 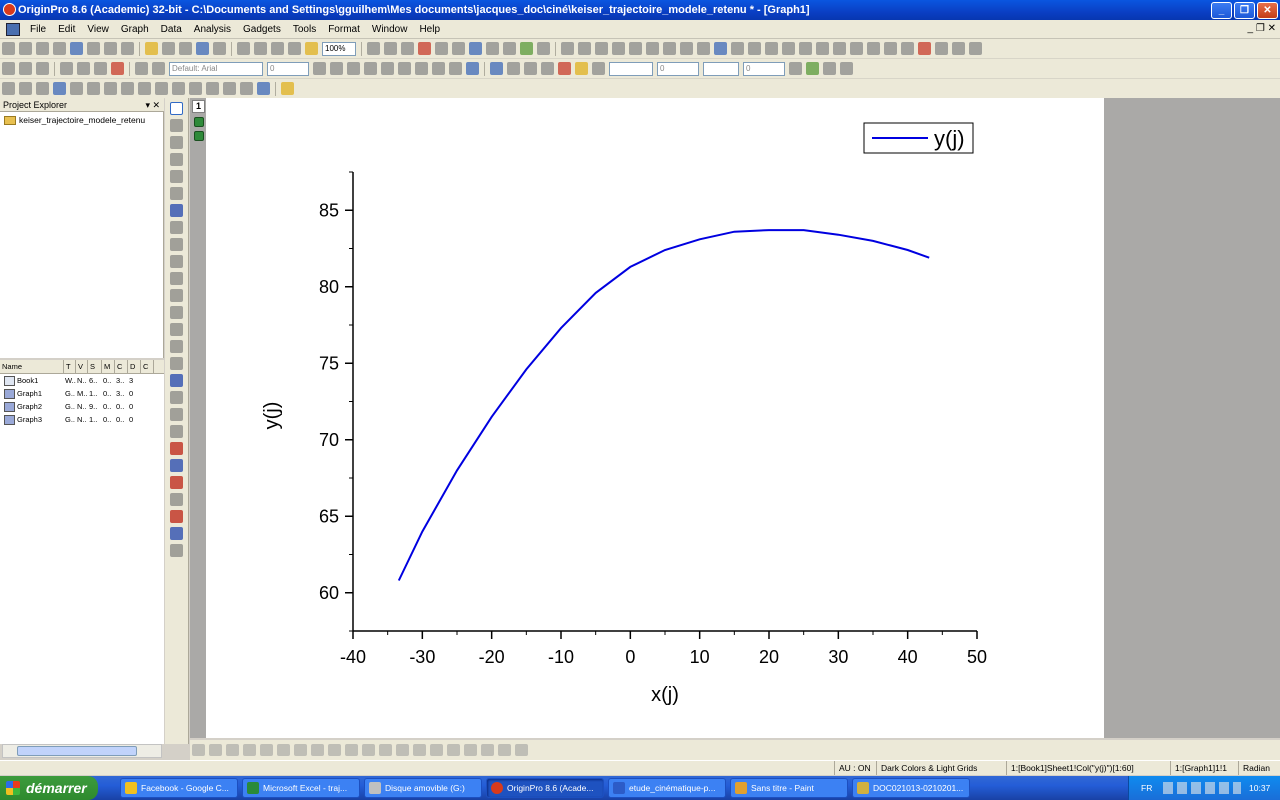 I want to click on paste-icon, so click(x=42, y=68).